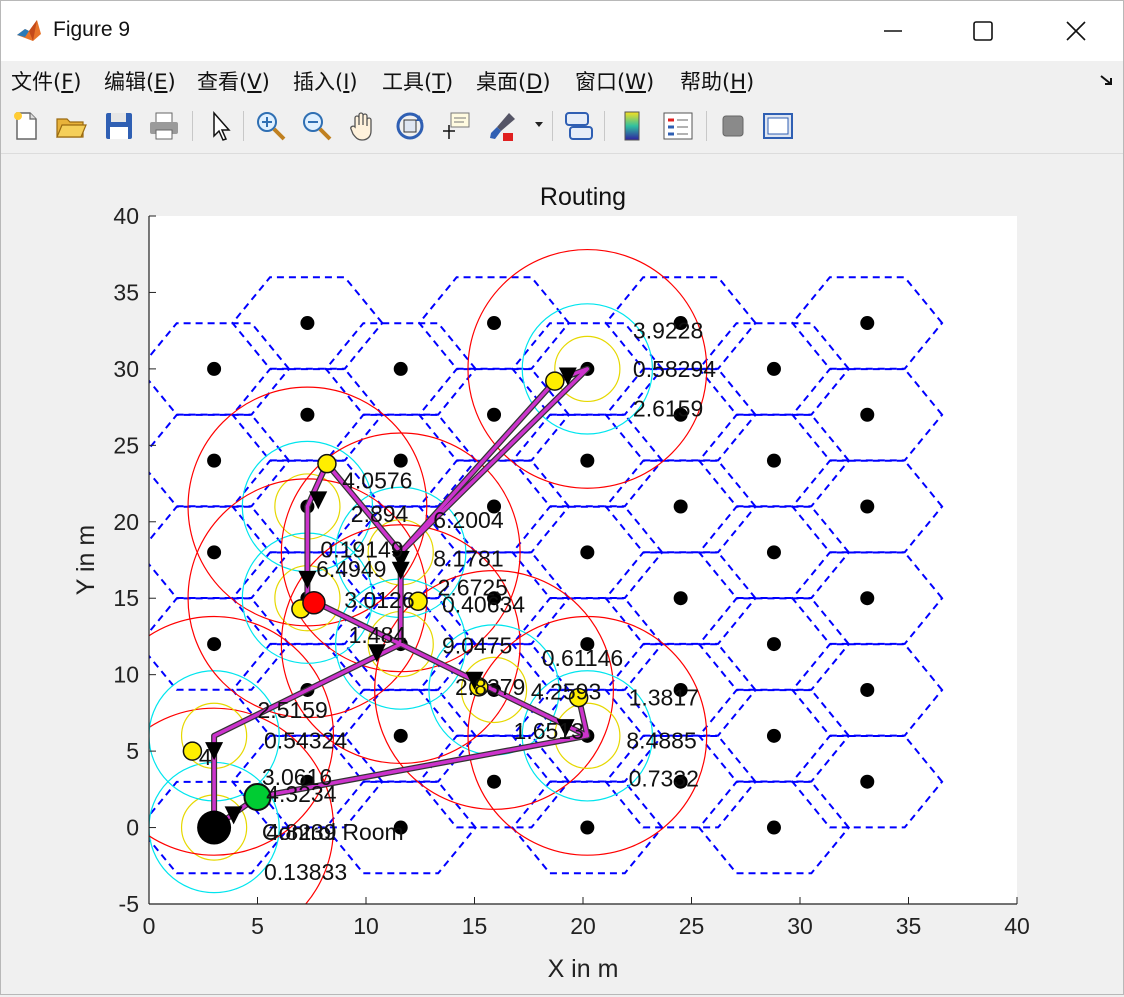  Describe the element at coordinates (164, 126) in the screenshot. I see `print-icon` at that location.